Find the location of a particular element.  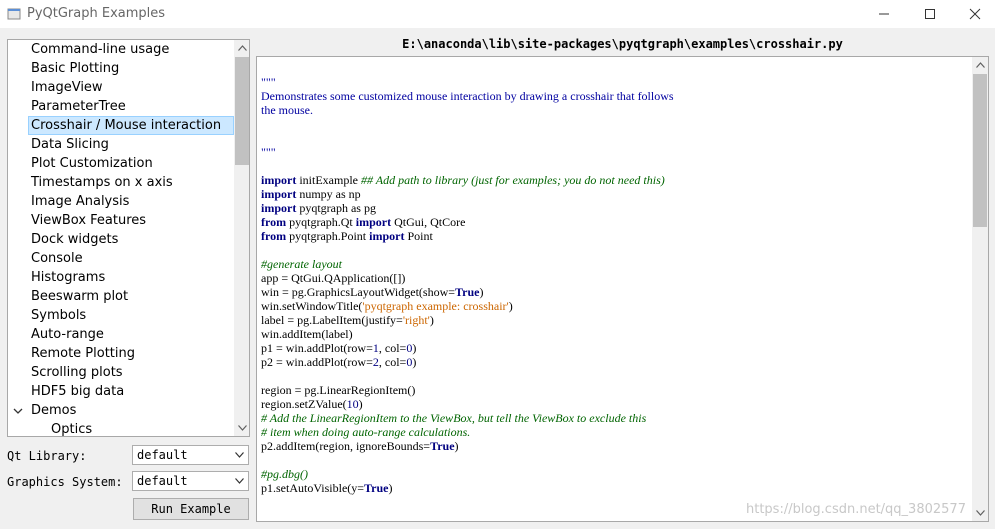

tree-item: Symbols is located at coordinates (121, 315).